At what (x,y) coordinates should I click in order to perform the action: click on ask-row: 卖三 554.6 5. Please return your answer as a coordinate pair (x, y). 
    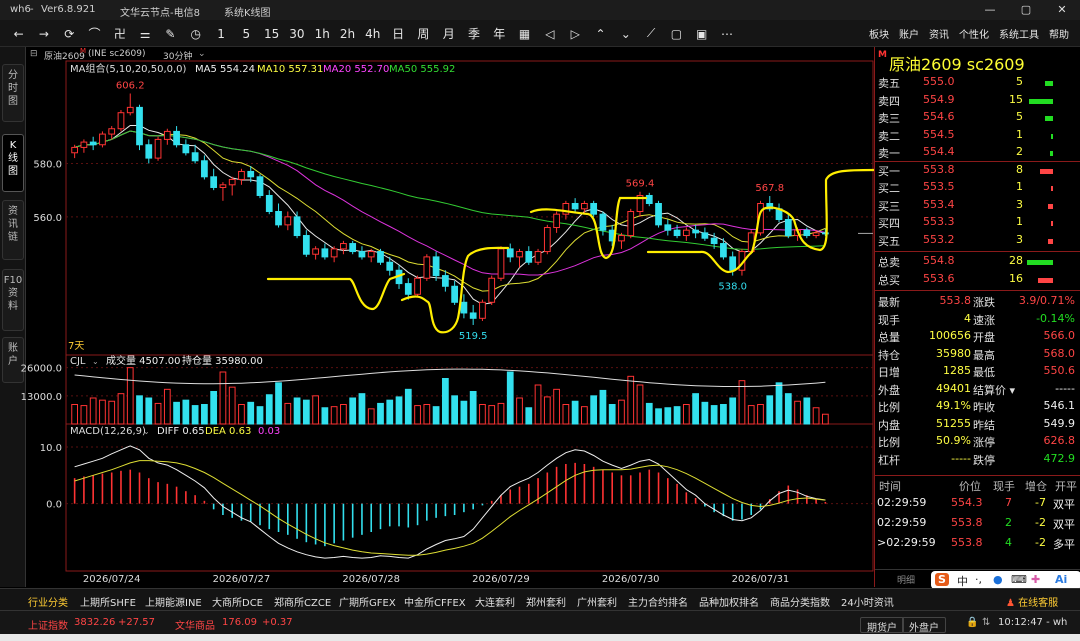
    Looking at the image, I should click on (977, 118).